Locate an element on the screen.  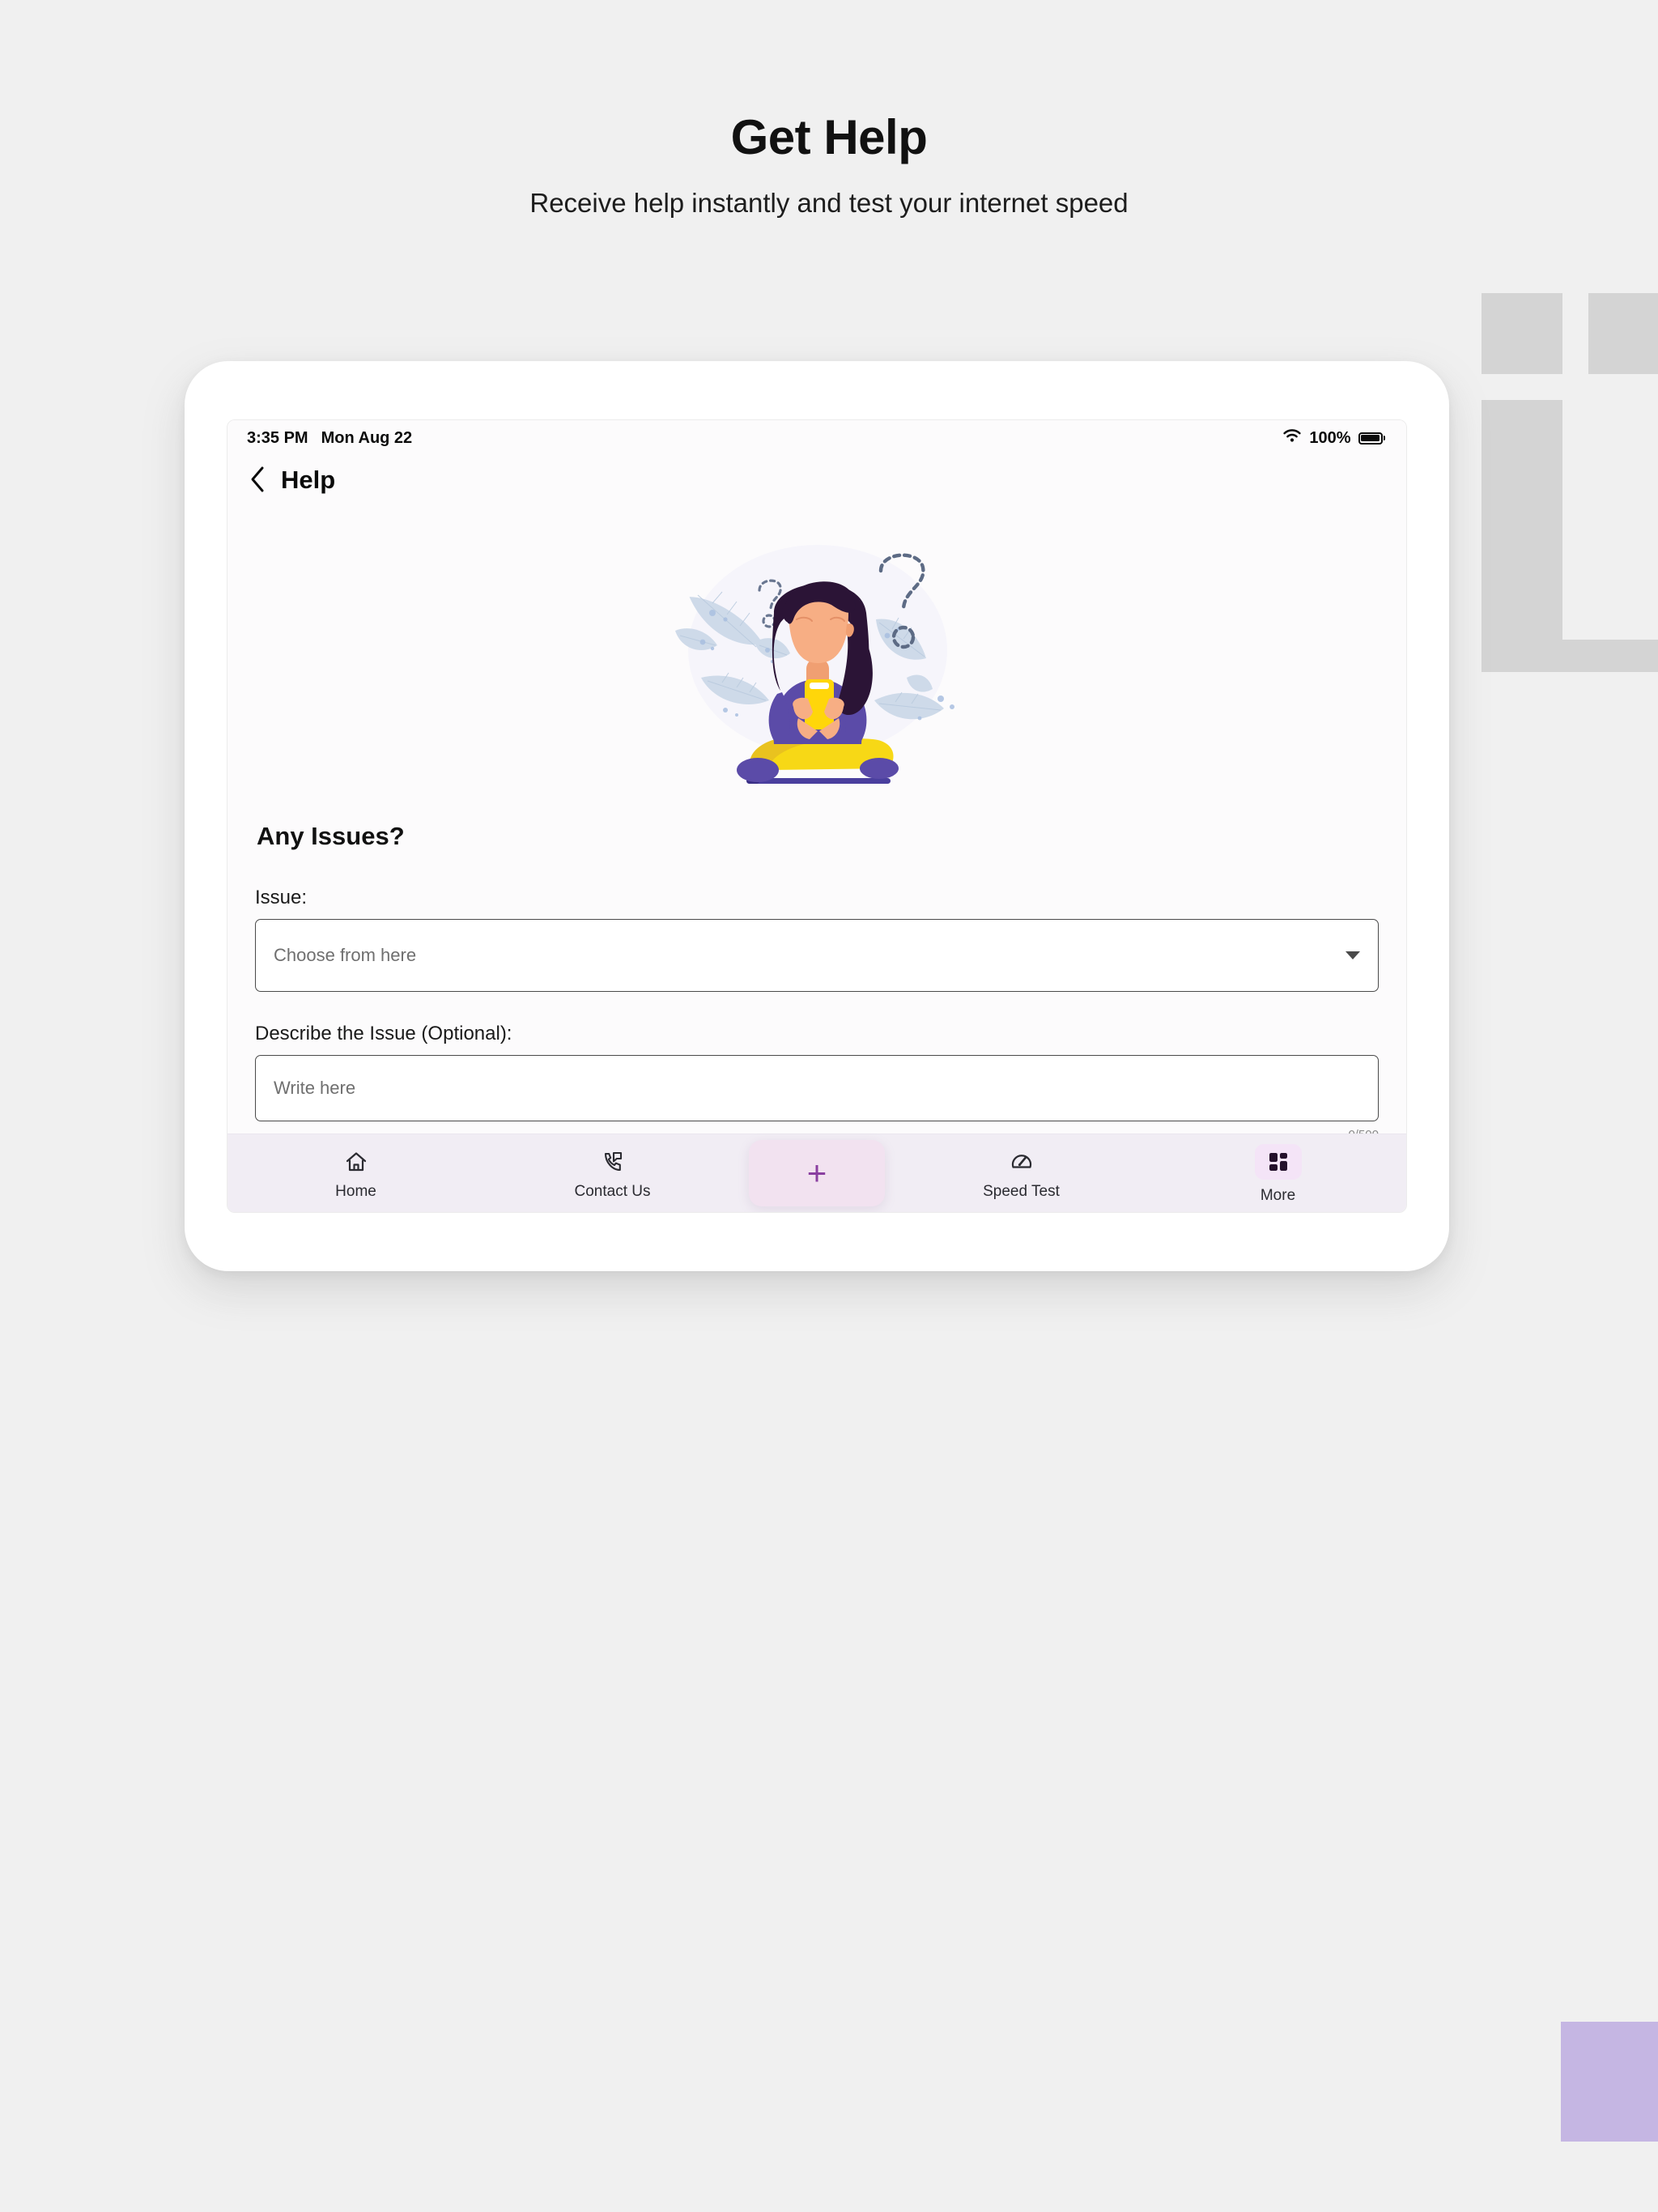
decorative-square-top-right is located at coordinates (1623, 334).